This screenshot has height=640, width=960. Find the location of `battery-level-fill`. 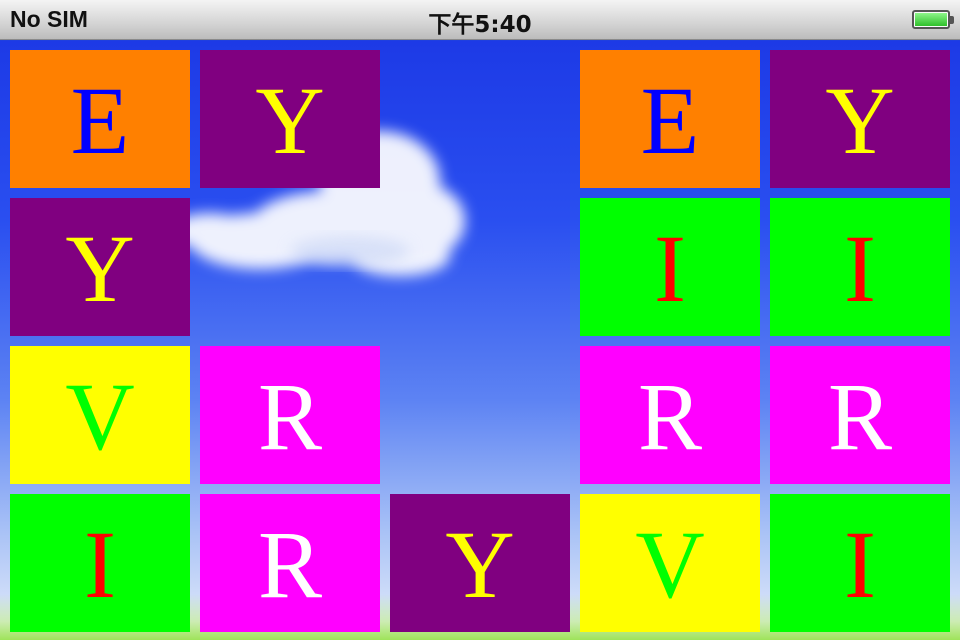

battery-level-fill is located at coordinates (931, 19).